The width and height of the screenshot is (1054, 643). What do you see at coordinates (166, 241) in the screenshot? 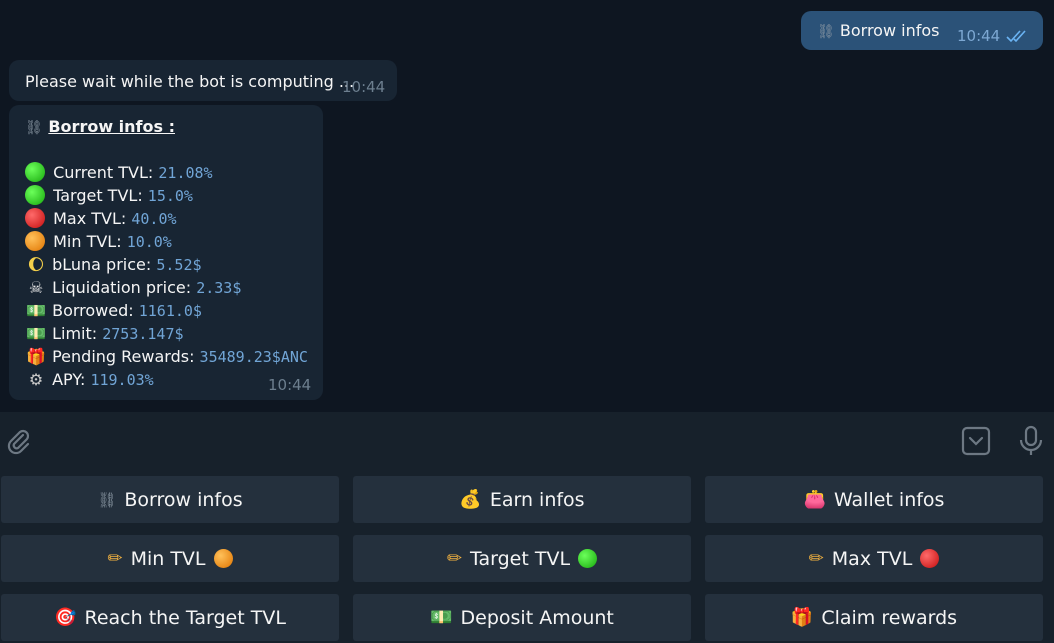
I see `report-row-min-tvl: Min TVL: 10.0%` at bounding box center [166, 241].